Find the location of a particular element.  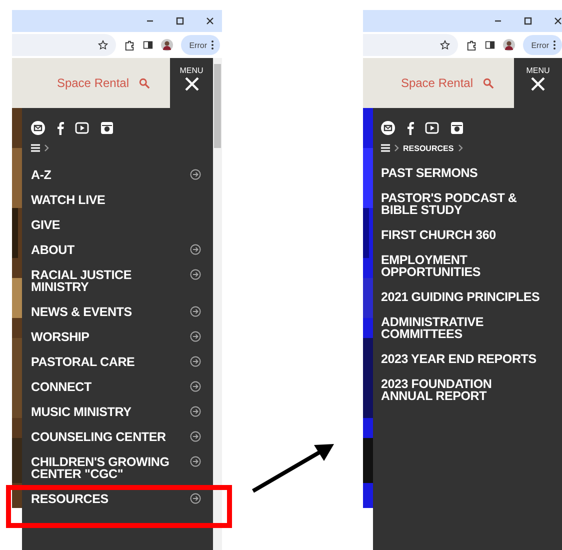

menu-item: EMPLOYMENT OPPORTUNITIES is located at coordinates (461, 266).